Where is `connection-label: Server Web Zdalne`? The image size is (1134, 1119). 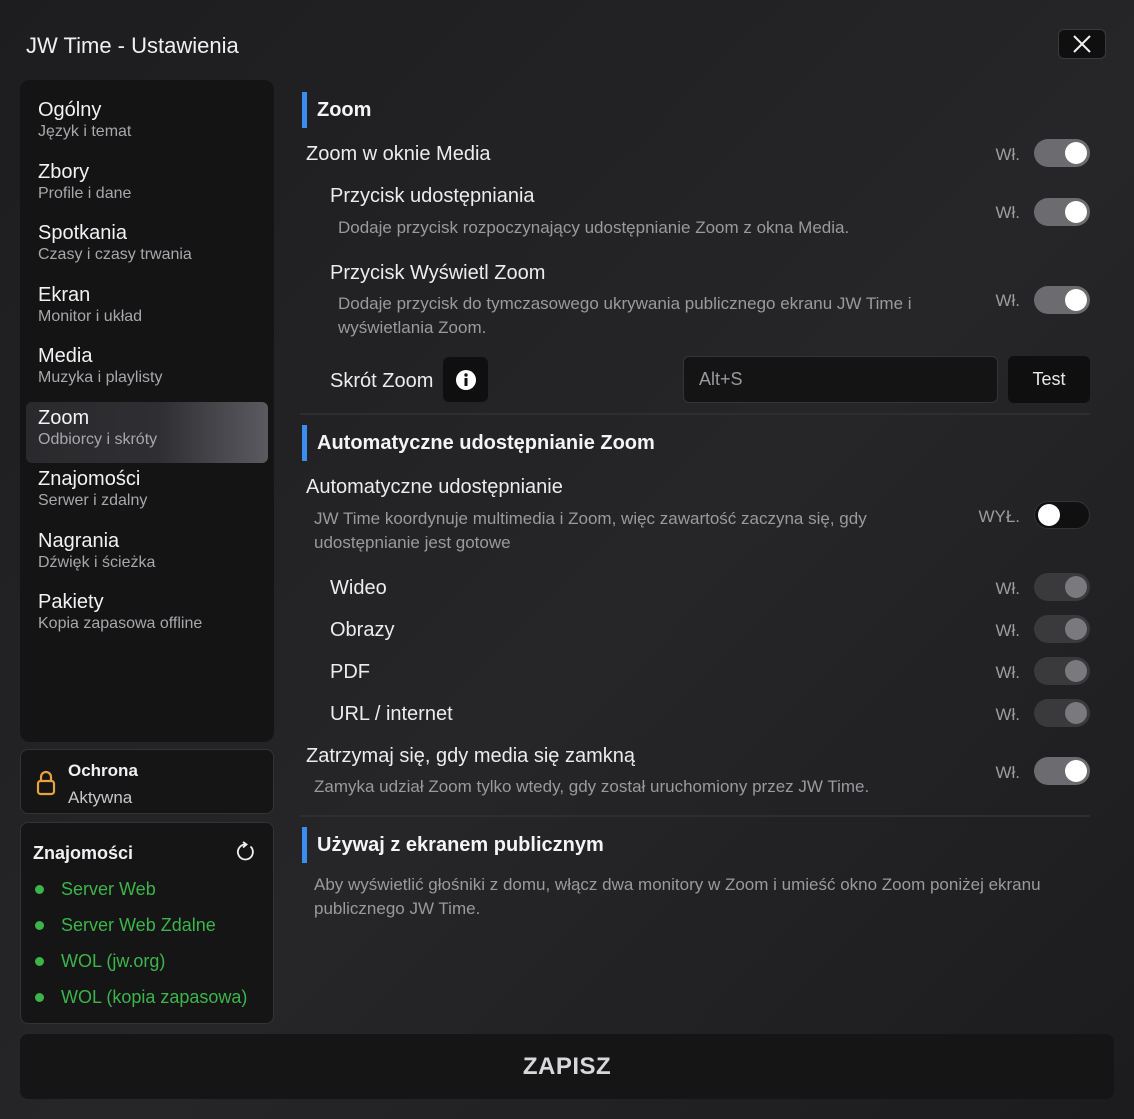
connection-label: Server Web Zdalne is located at coordinates (138, 925).